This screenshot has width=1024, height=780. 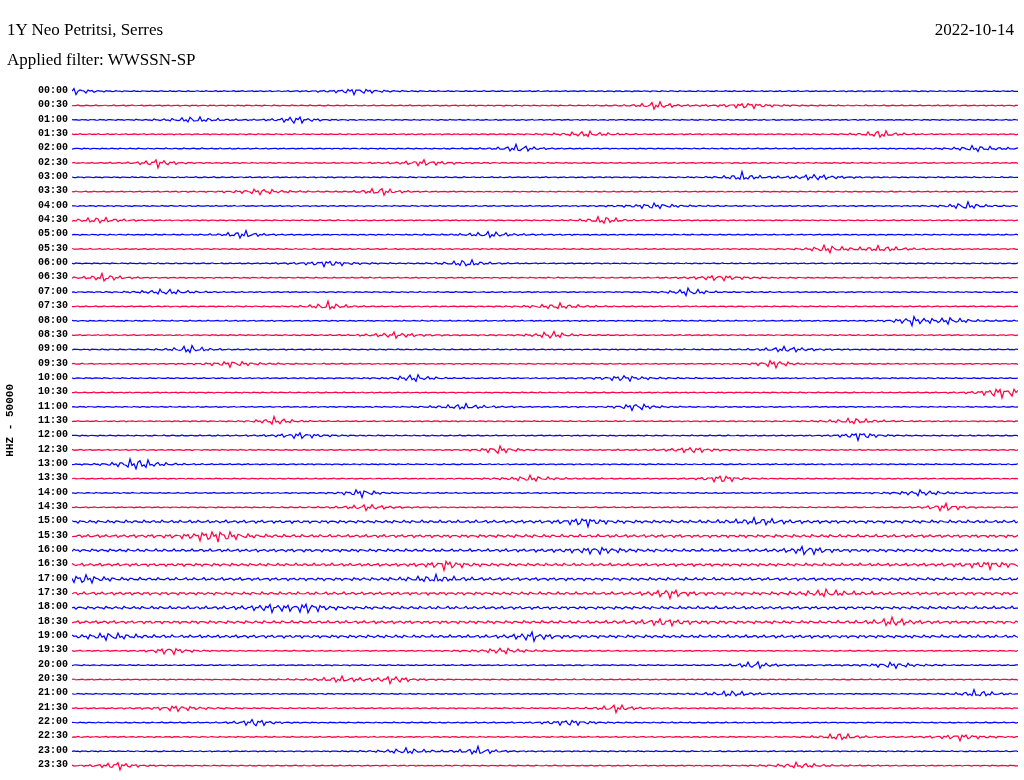 What do you see at coordinates (53, 148) in the screenshot?
I see `time-label: 02:00` at bounding box center [53, 148].